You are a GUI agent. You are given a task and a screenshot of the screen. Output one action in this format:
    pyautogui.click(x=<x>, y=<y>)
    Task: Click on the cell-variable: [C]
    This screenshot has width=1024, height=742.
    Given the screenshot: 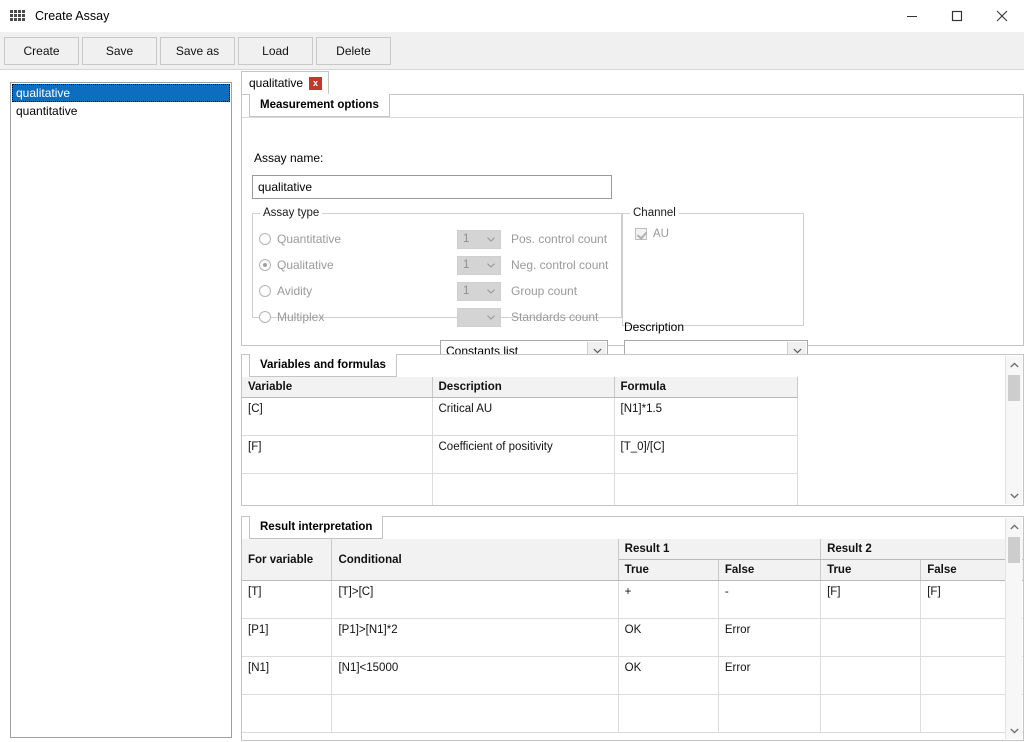 What is the action you would take?
    pyautogui.click(x=337, y=416)
    